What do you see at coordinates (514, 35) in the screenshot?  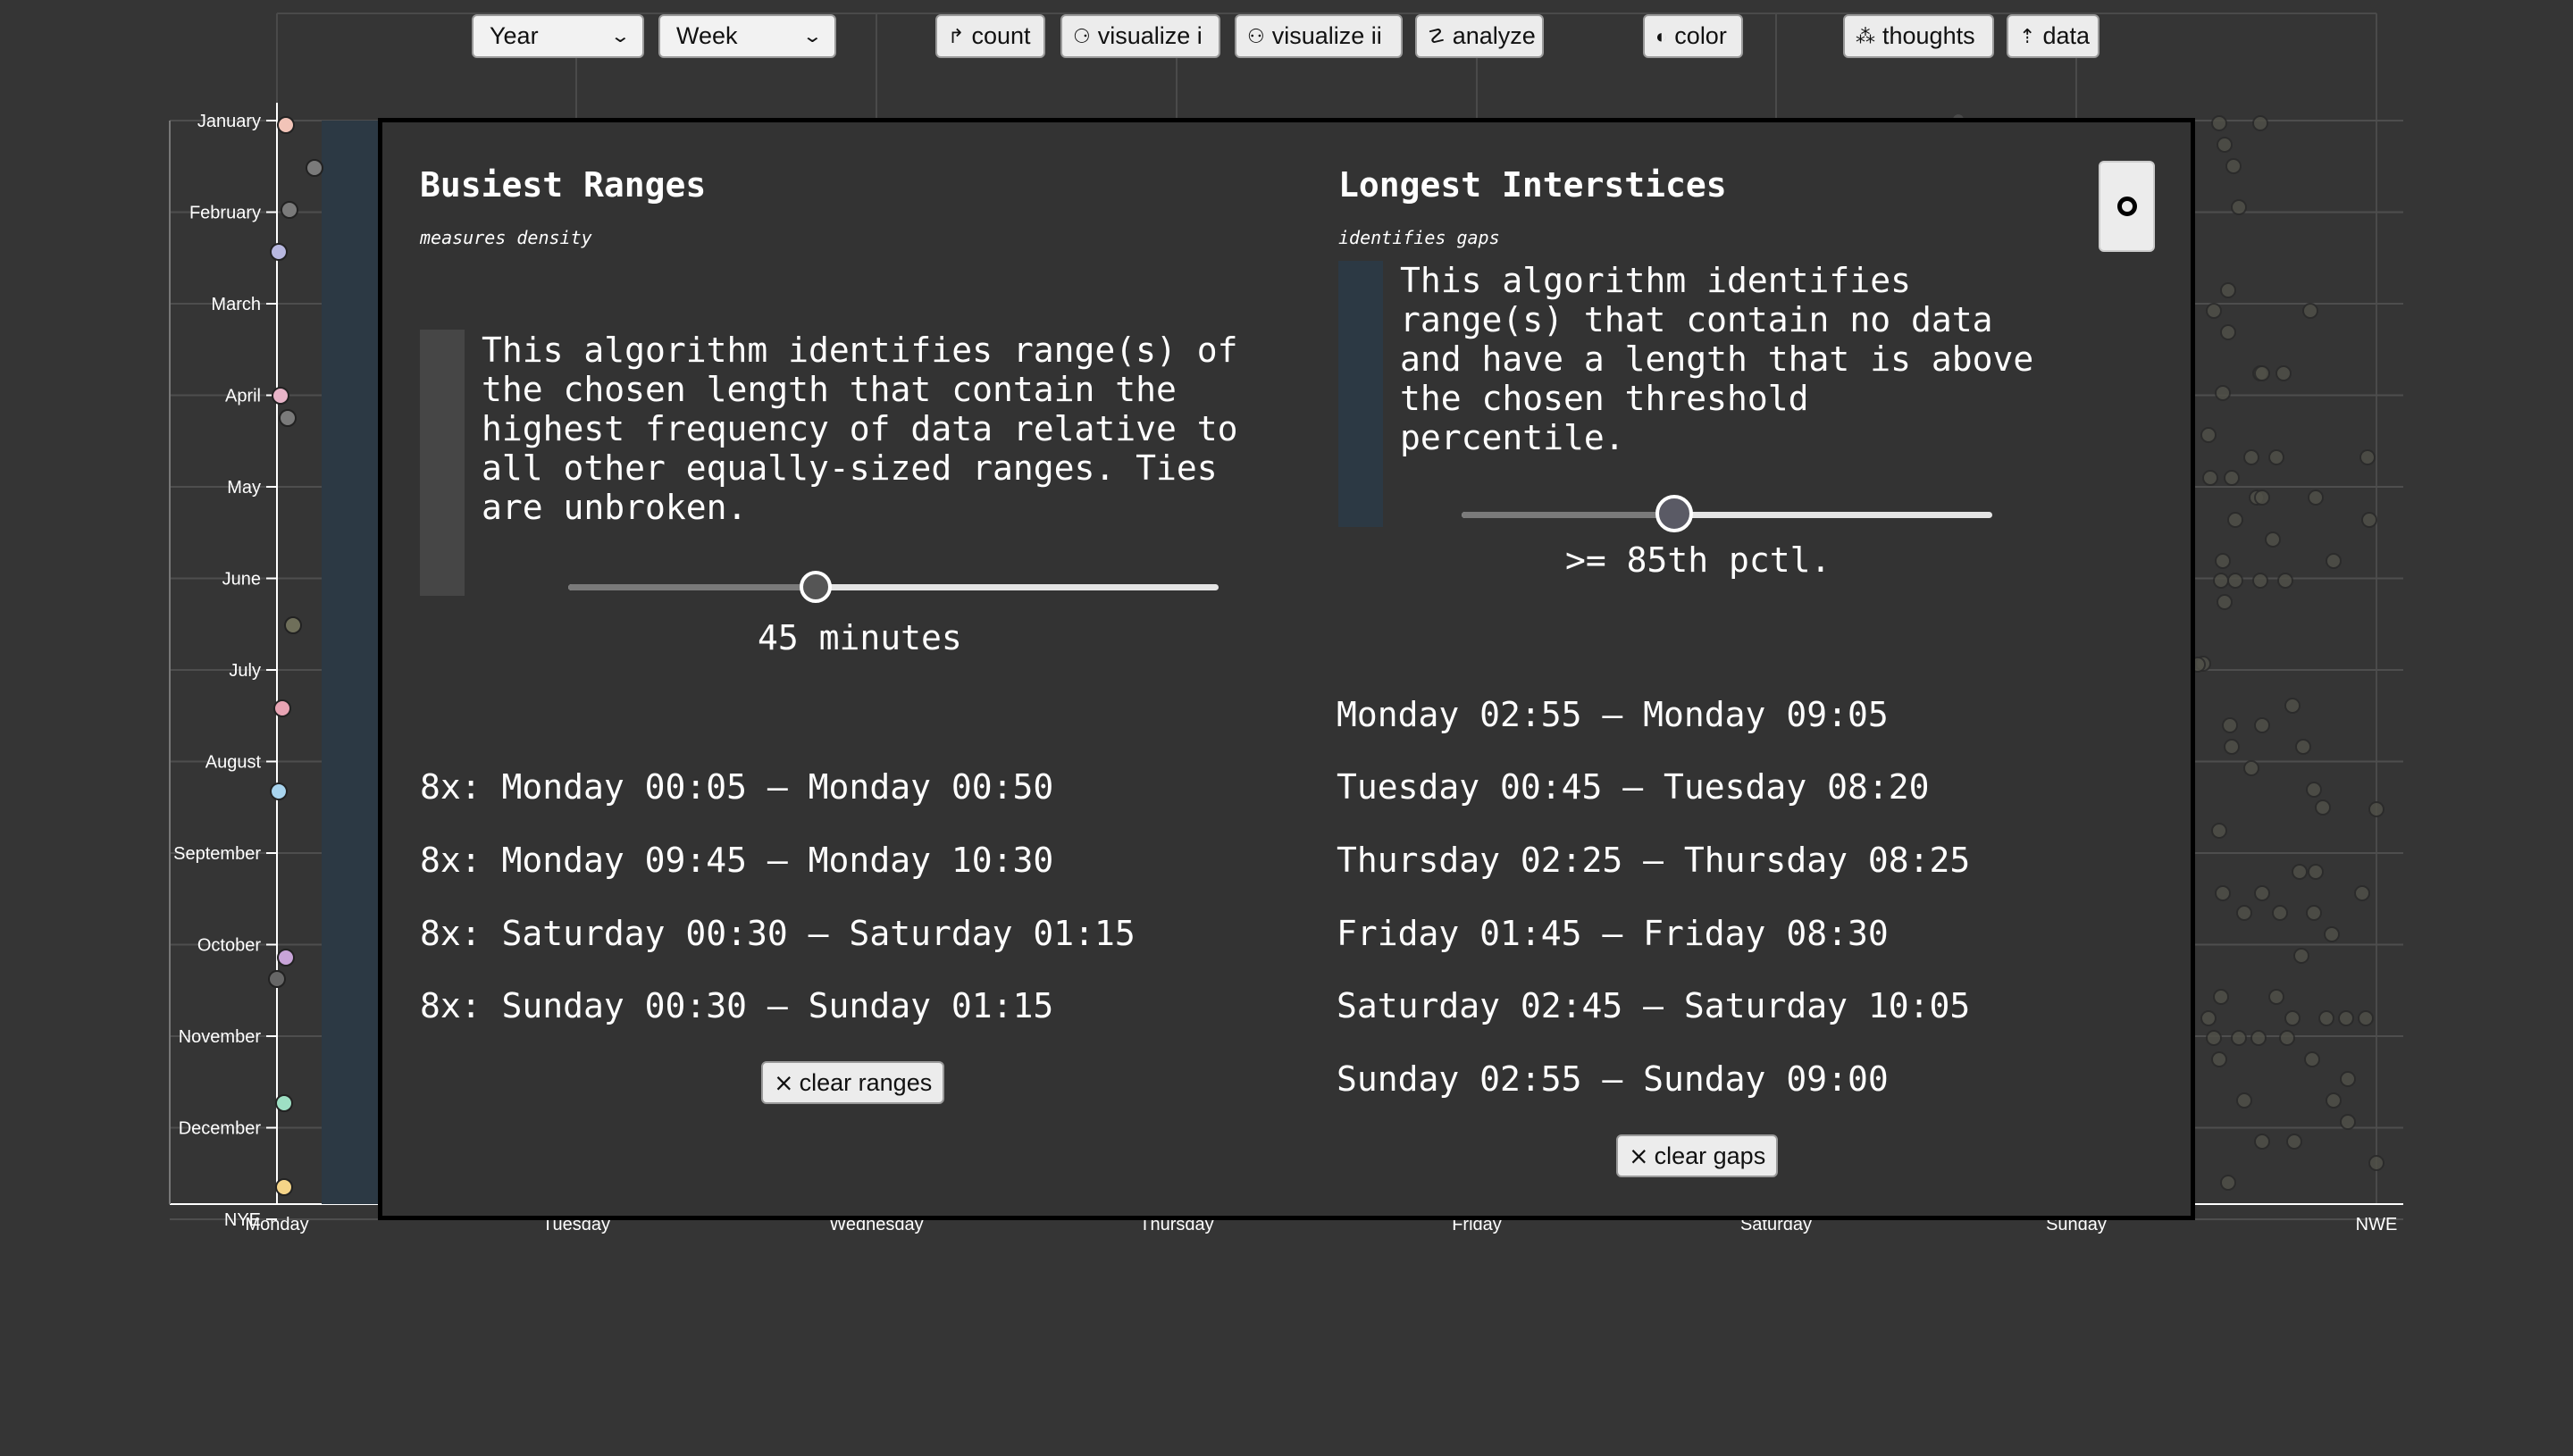 I see `period-select-value: Year` at bounding box center [514, 35].